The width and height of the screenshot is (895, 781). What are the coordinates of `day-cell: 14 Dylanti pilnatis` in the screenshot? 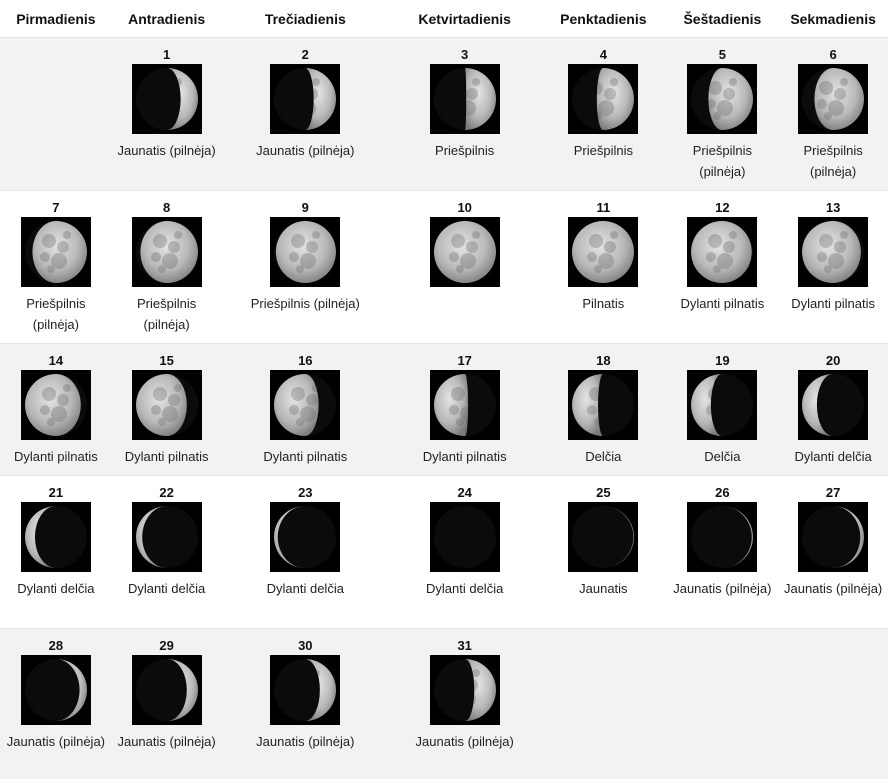 It's located at (56, 410).